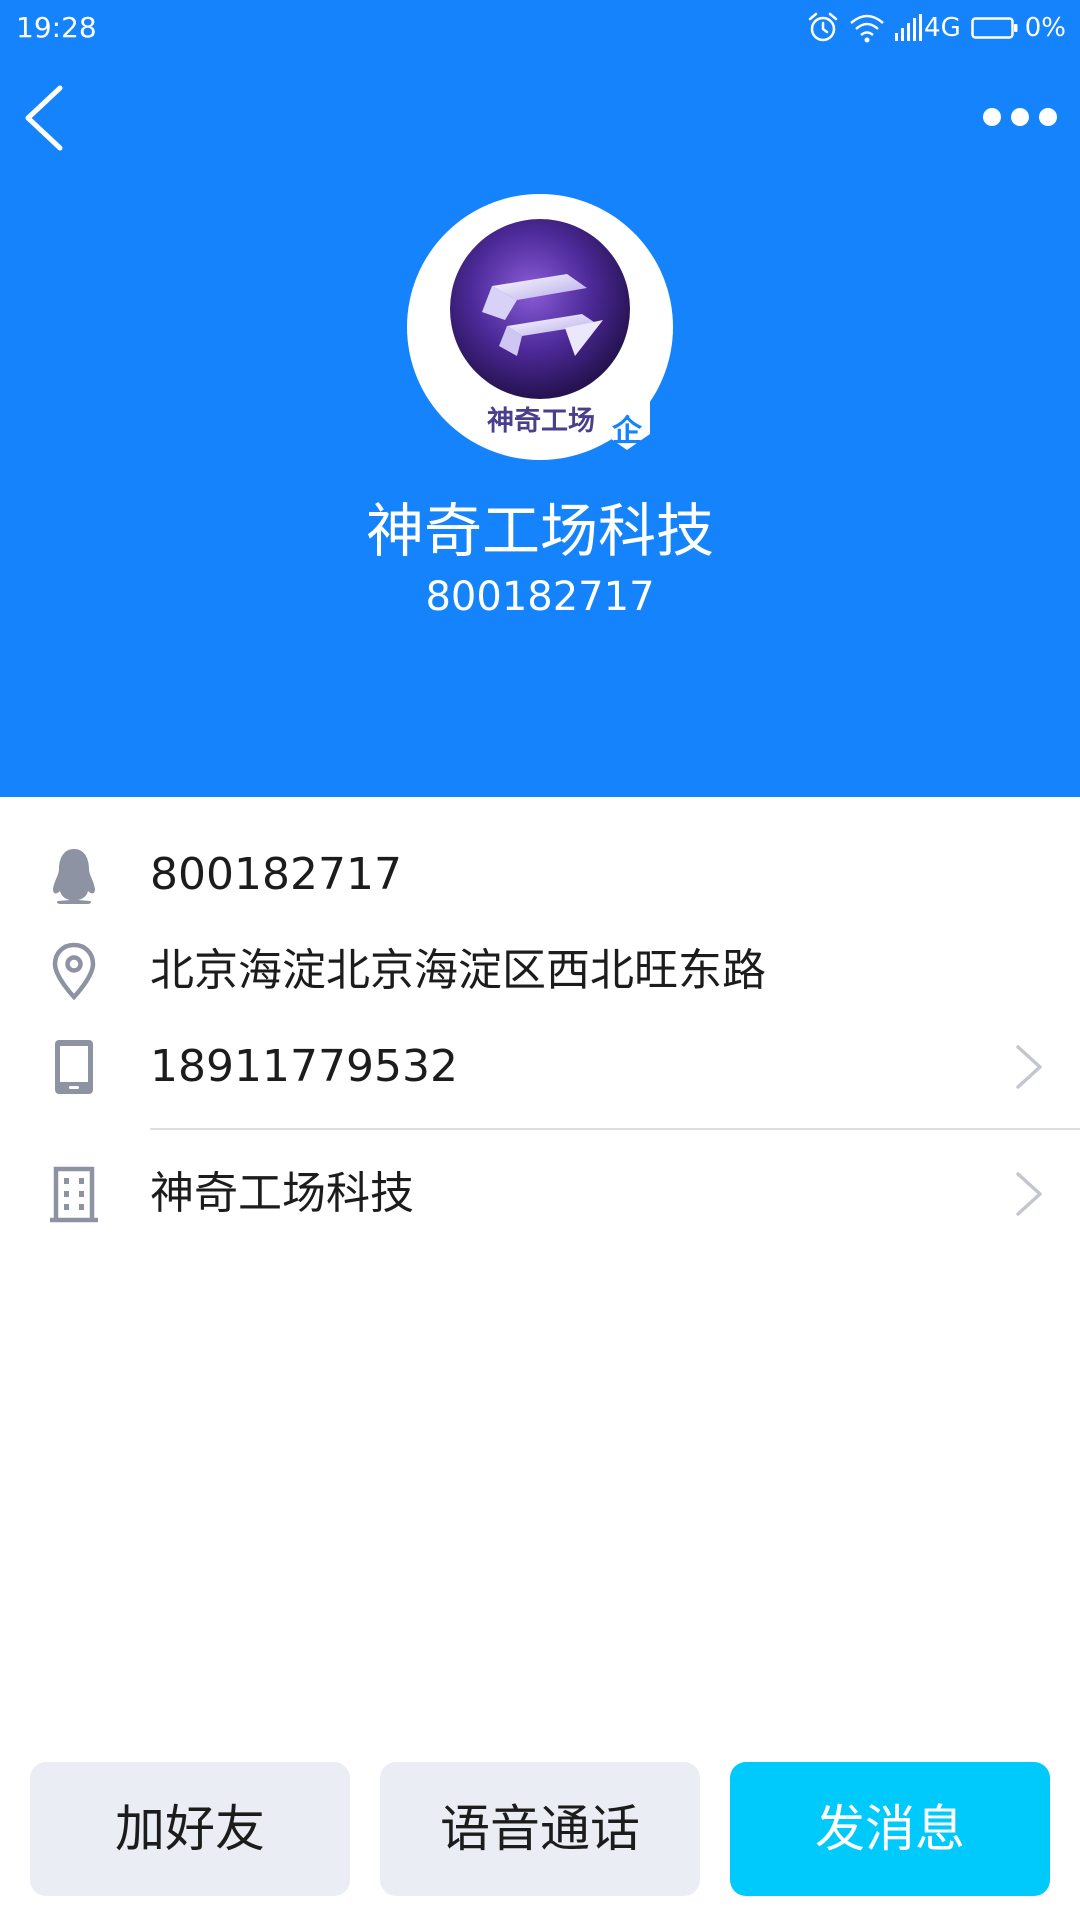 This screenshot has height=1920, width=1080. Describe the element at coordinates (540, 1067) in the screenshot. I see `phone-row: 18911779532` at that location.